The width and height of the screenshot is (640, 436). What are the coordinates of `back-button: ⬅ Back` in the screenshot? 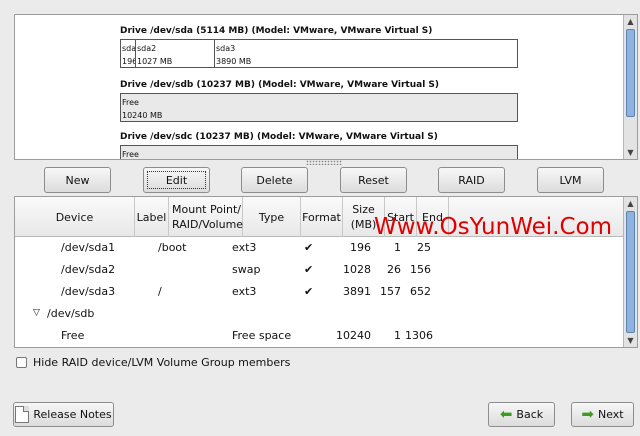 It's located at (521, 414).